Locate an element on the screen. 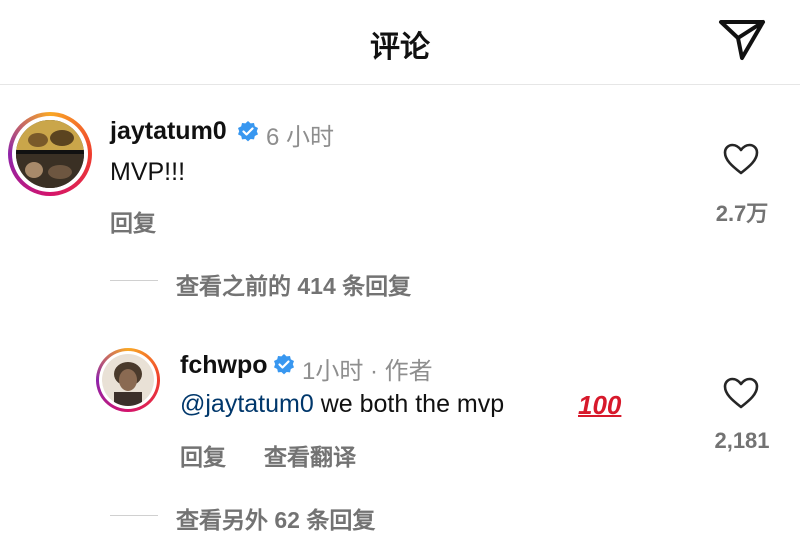 This screenshot has width=800, height=535. view-previous-replies-link: 查看之前的 414 条回复 is located at coordinates (293, 284).